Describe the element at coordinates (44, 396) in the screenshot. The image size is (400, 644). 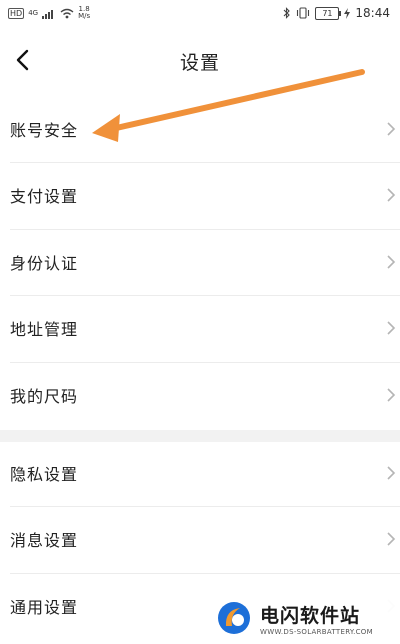
I see `settings-item-label: 我的尺码` at that location.